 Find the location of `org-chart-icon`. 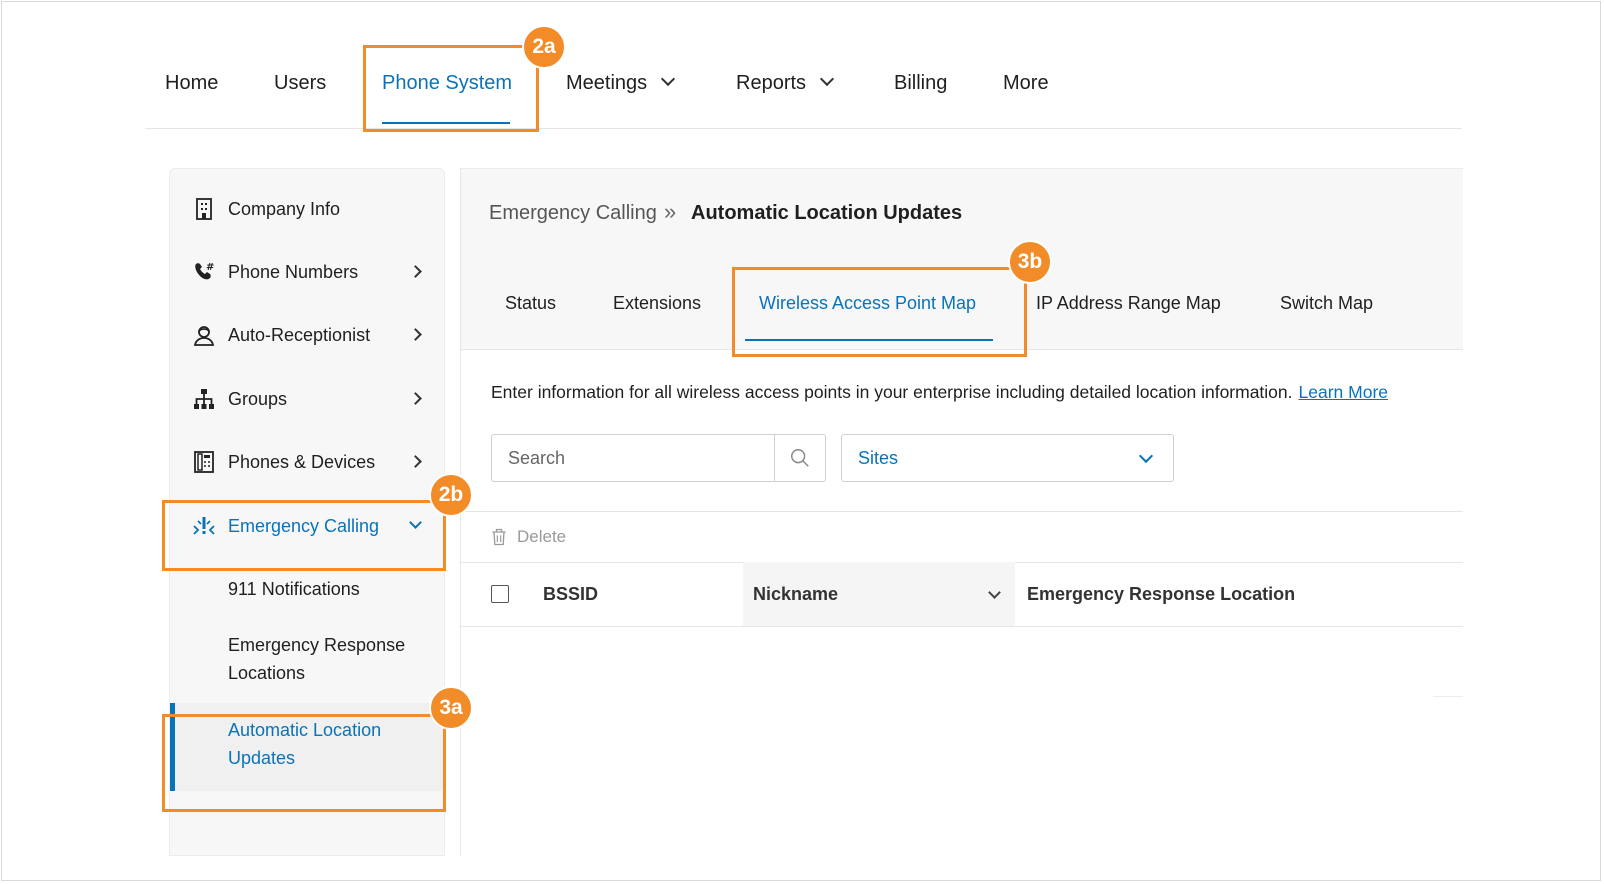

org-chart-icon is located at coordinates (204, 399).